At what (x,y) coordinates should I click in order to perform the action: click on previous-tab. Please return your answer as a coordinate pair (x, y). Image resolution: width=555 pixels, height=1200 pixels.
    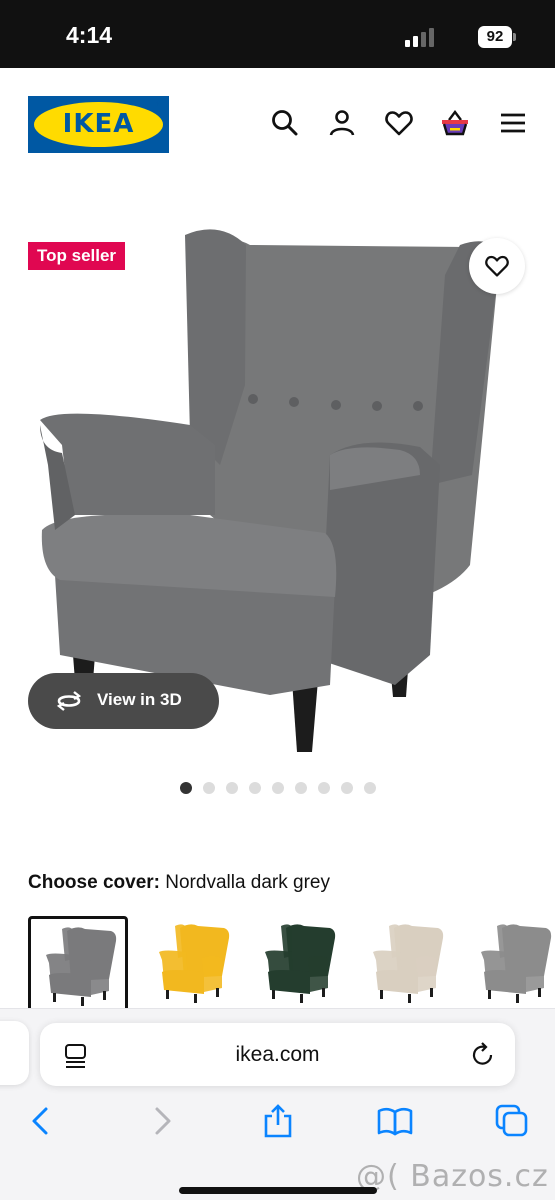
    Looking at the image, I should click on (14, 1053).